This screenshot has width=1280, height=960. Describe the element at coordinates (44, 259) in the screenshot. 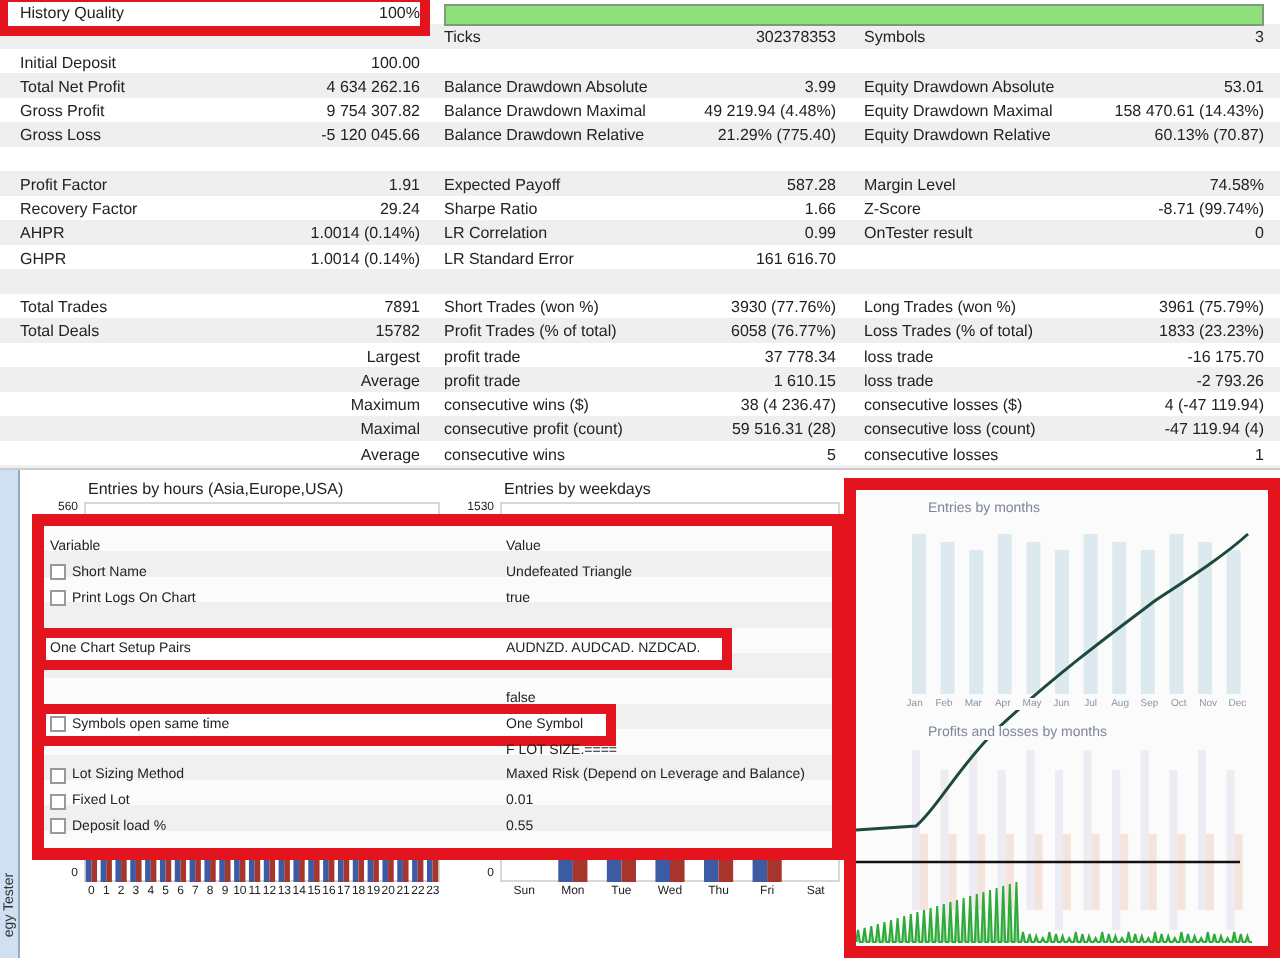

I see `stat-label: GHPR` at that location.